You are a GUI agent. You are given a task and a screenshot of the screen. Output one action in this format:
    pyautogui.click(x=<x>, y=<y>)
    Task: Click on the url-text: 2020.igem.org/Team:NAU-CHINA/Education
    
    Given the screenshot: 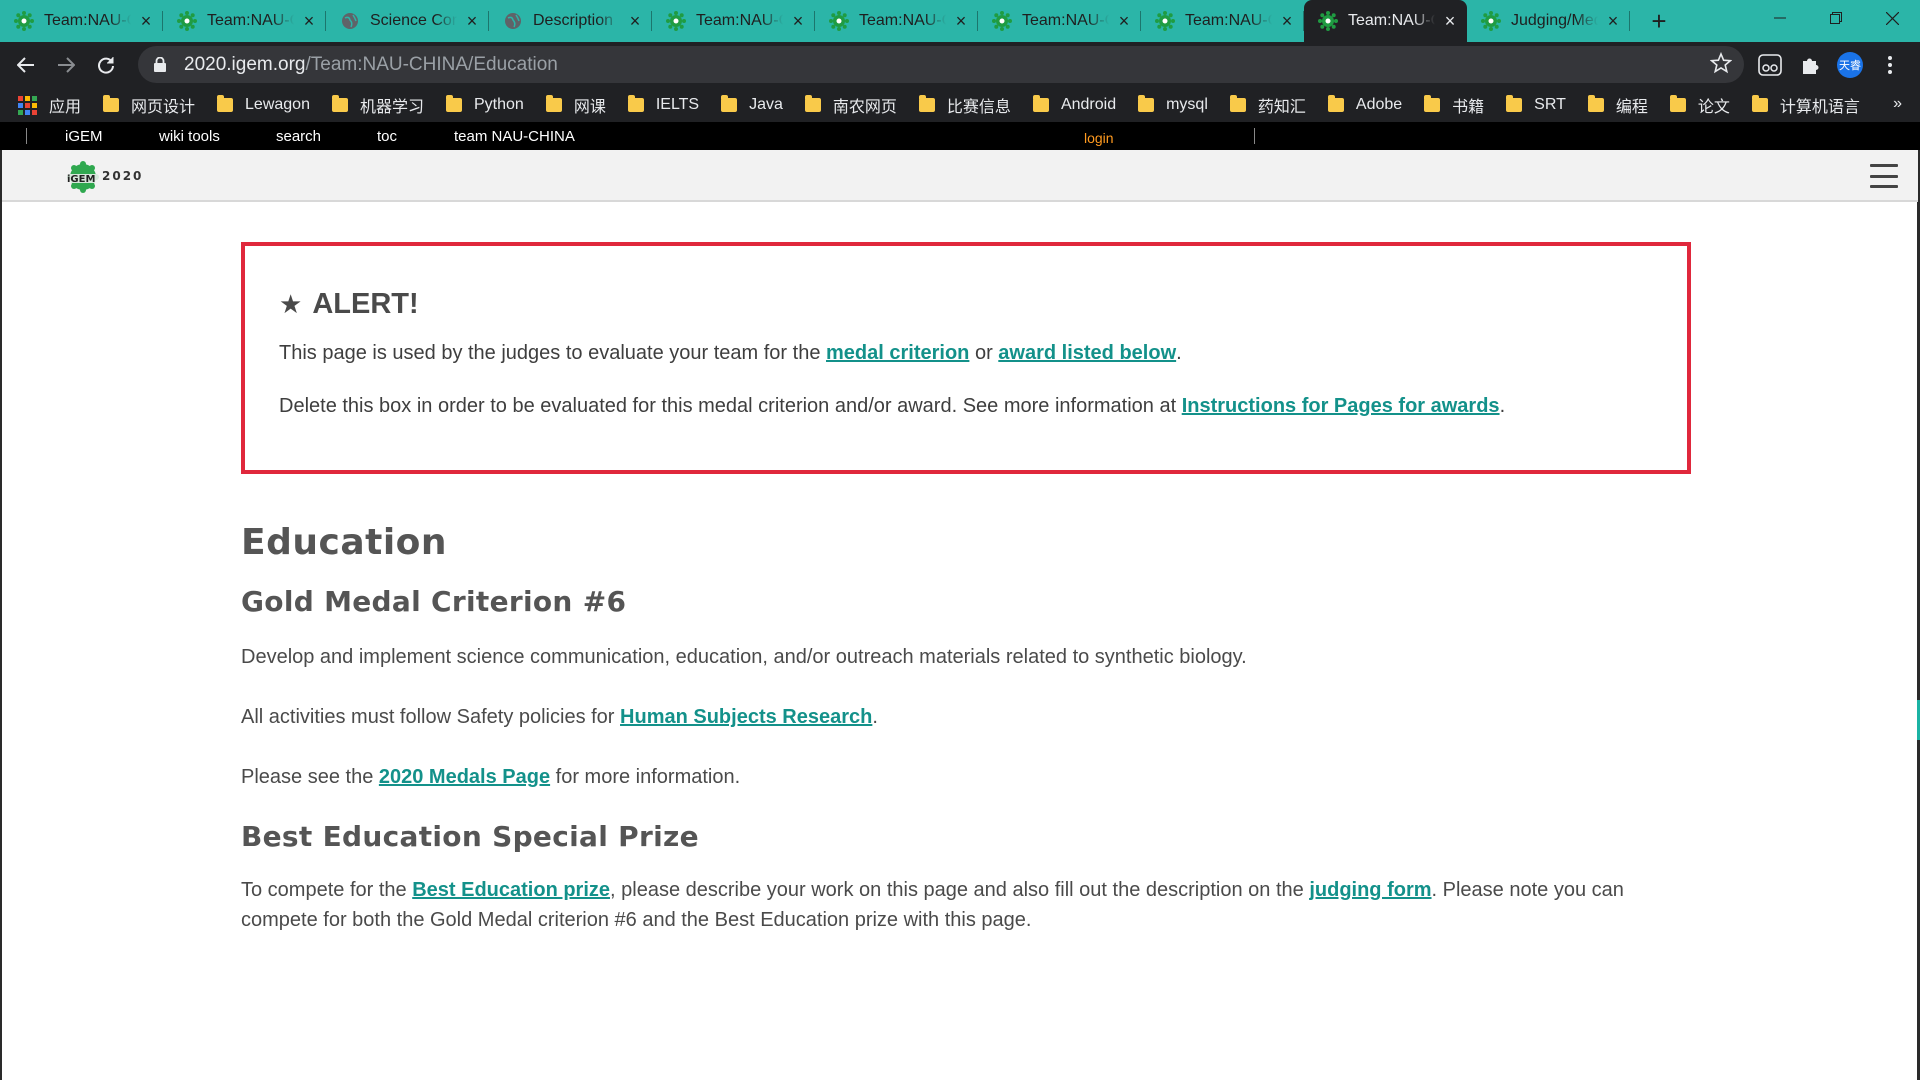 What is the action you would take?
    pyautogui.click(x=371, y=65)
    